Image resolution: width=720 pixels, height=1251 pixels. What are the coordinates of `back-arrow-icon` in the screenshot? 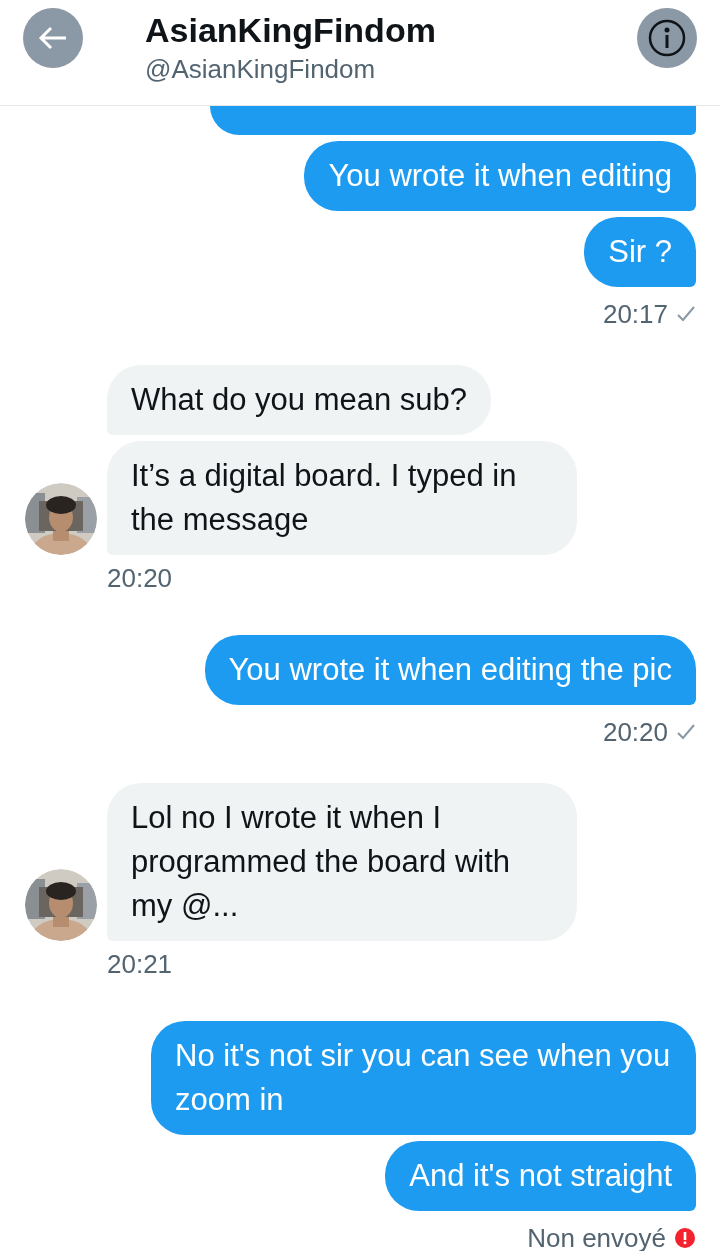 It's located at (53, 38).